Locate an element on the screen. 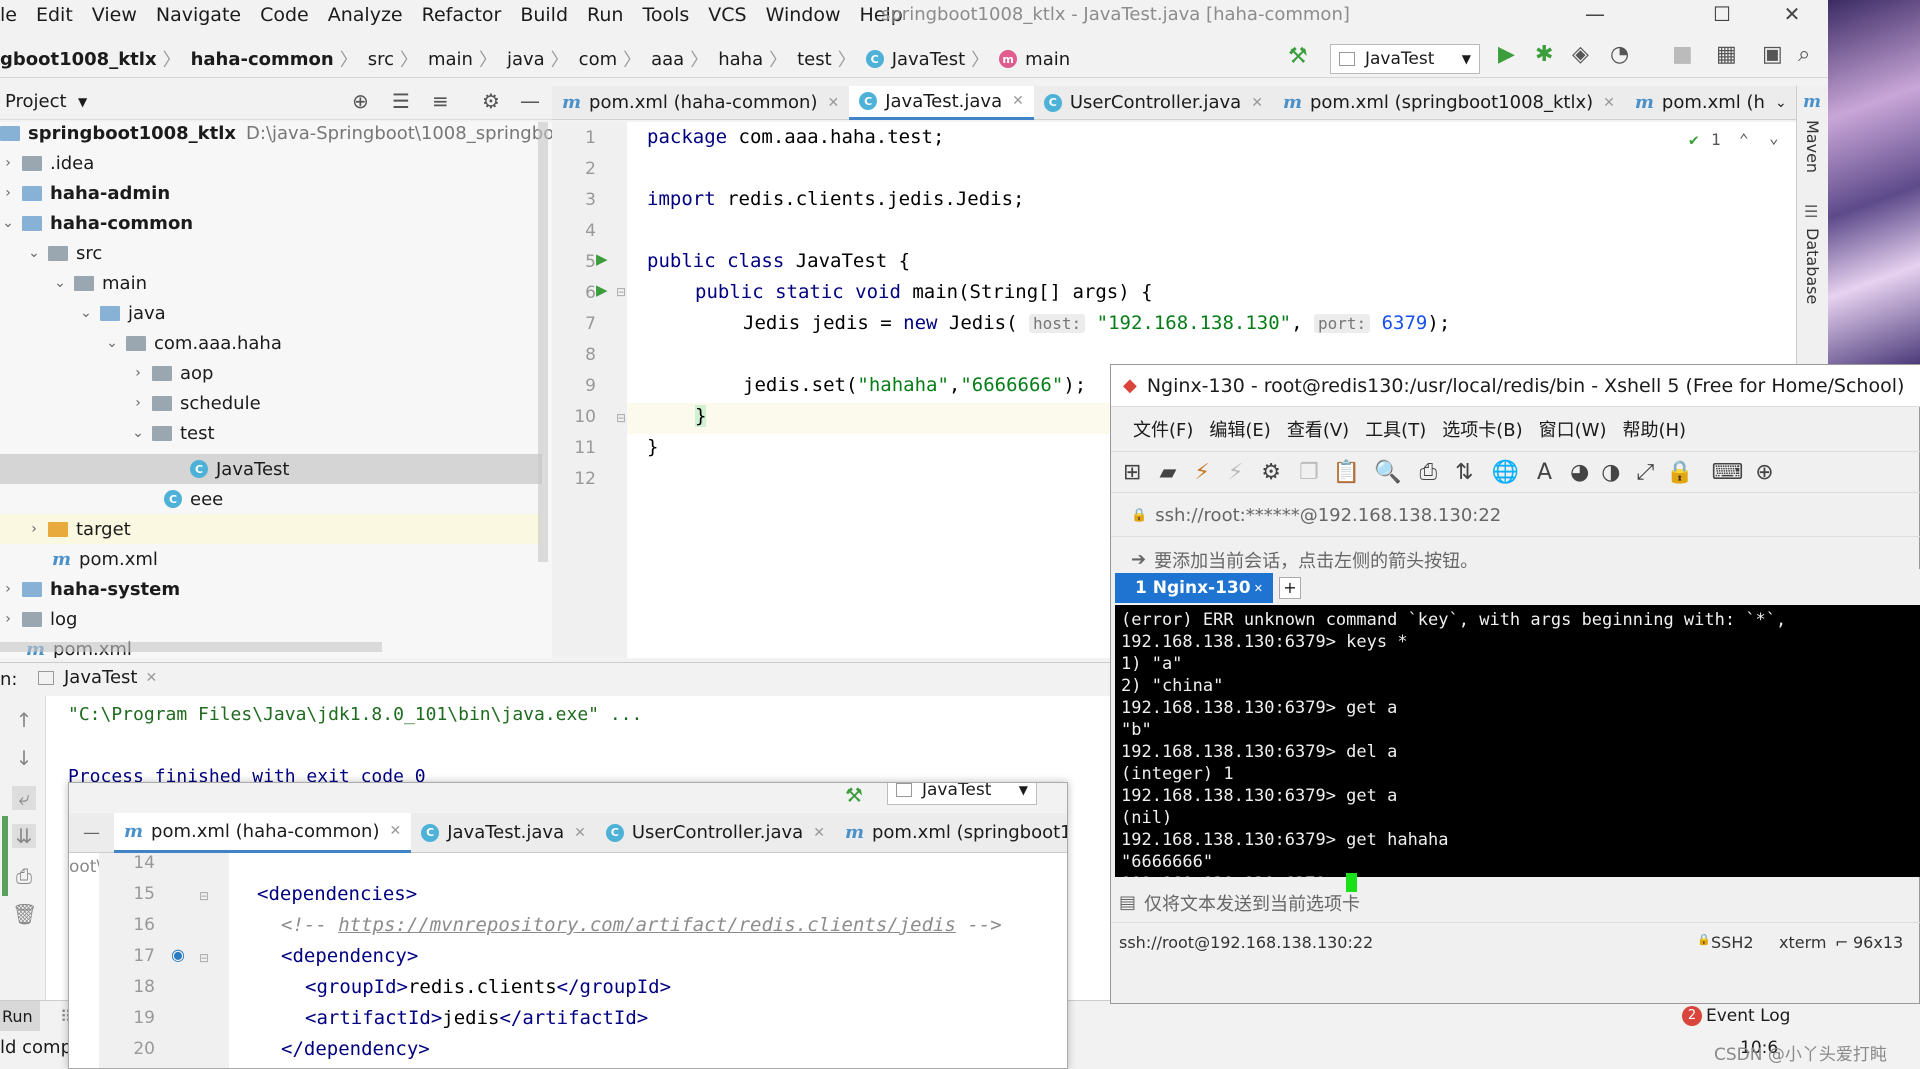  tab-javatest: C JavaTest.java ✕ is located at coordinates (941, 102).